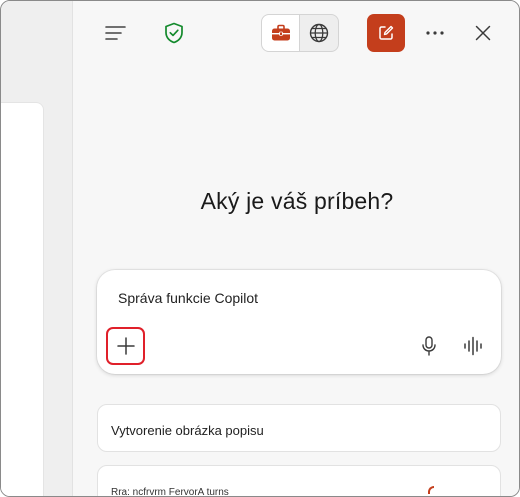 Image resolution: width=520 pixels, height=497 pixels. Describe the element at coordinates (299, 481) in the screenshot. I see `suggestion-card: Rra: ncfrvrm FervorA turns` at that location.